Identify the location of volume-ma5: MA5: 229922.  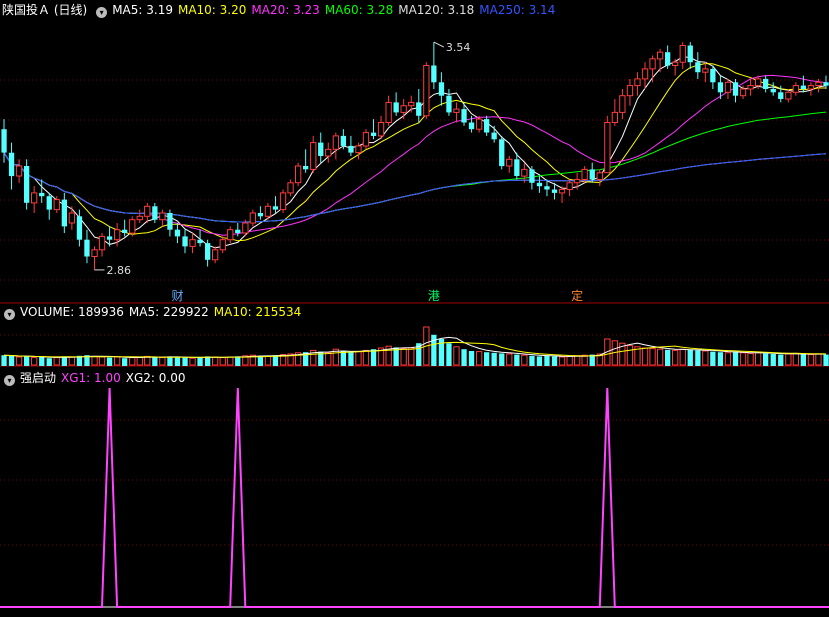
(168, 312).